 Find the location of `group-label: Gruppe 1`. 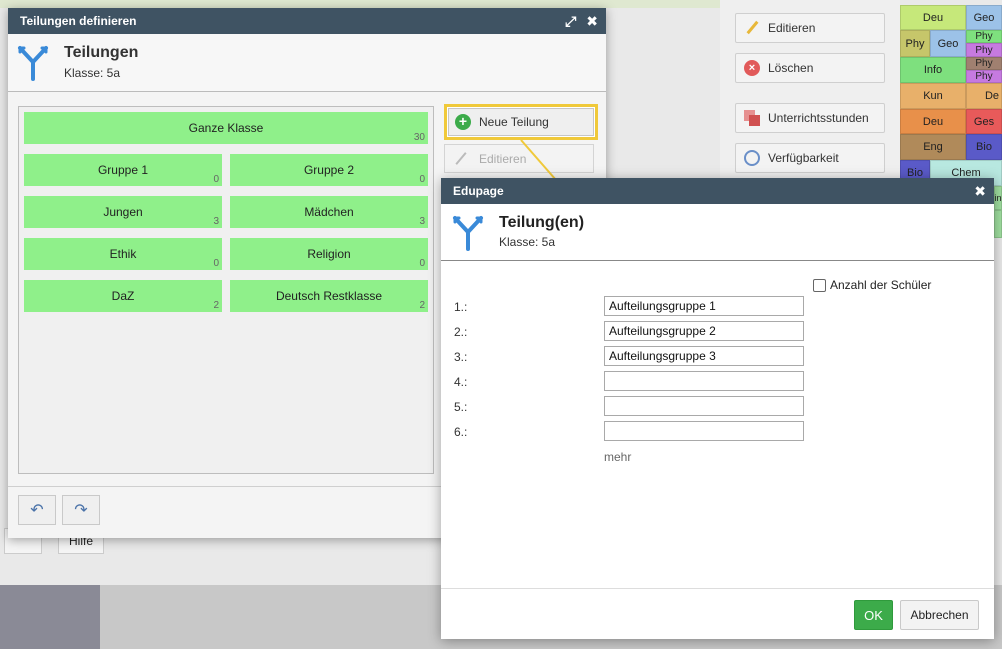

group-label: Gruppe 1 is located at coordinates (123, 170).